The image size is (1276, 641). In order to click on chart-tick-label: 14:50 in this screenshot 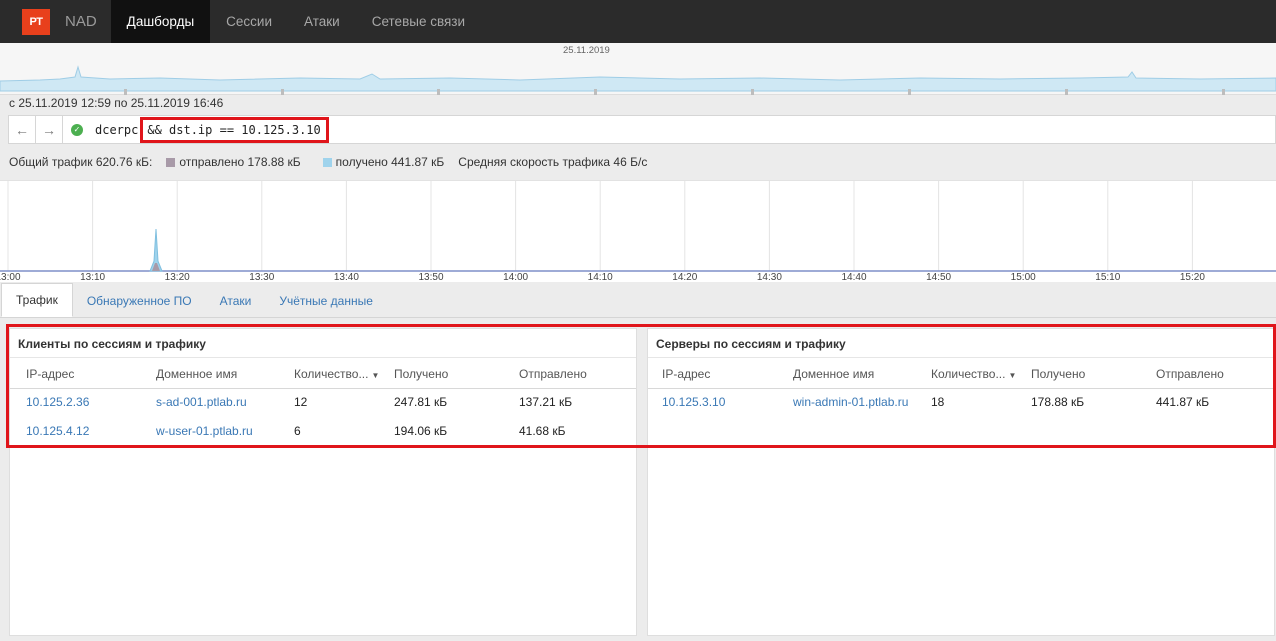, I will do `click(938, 277)`.